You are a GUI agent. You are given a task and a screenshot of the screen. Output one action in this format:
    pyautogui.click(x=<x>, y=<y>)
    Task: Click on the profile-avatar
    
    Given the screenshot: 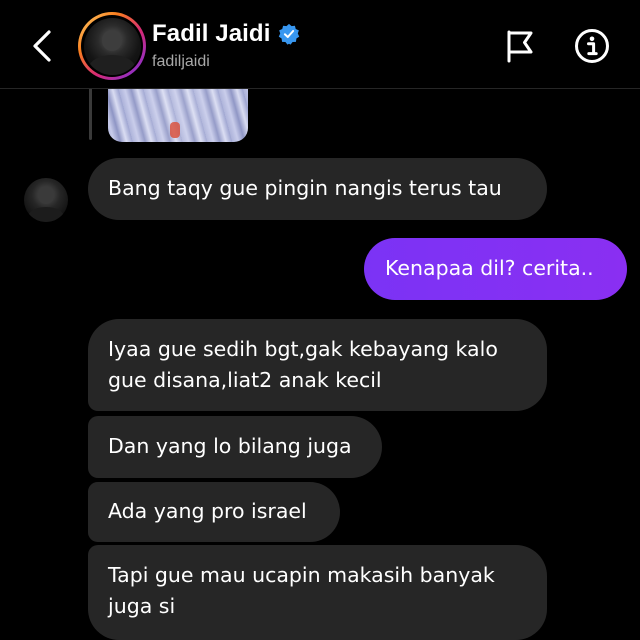 What is the action you would take?
    pyautogui.click(x=112, y=46)
    